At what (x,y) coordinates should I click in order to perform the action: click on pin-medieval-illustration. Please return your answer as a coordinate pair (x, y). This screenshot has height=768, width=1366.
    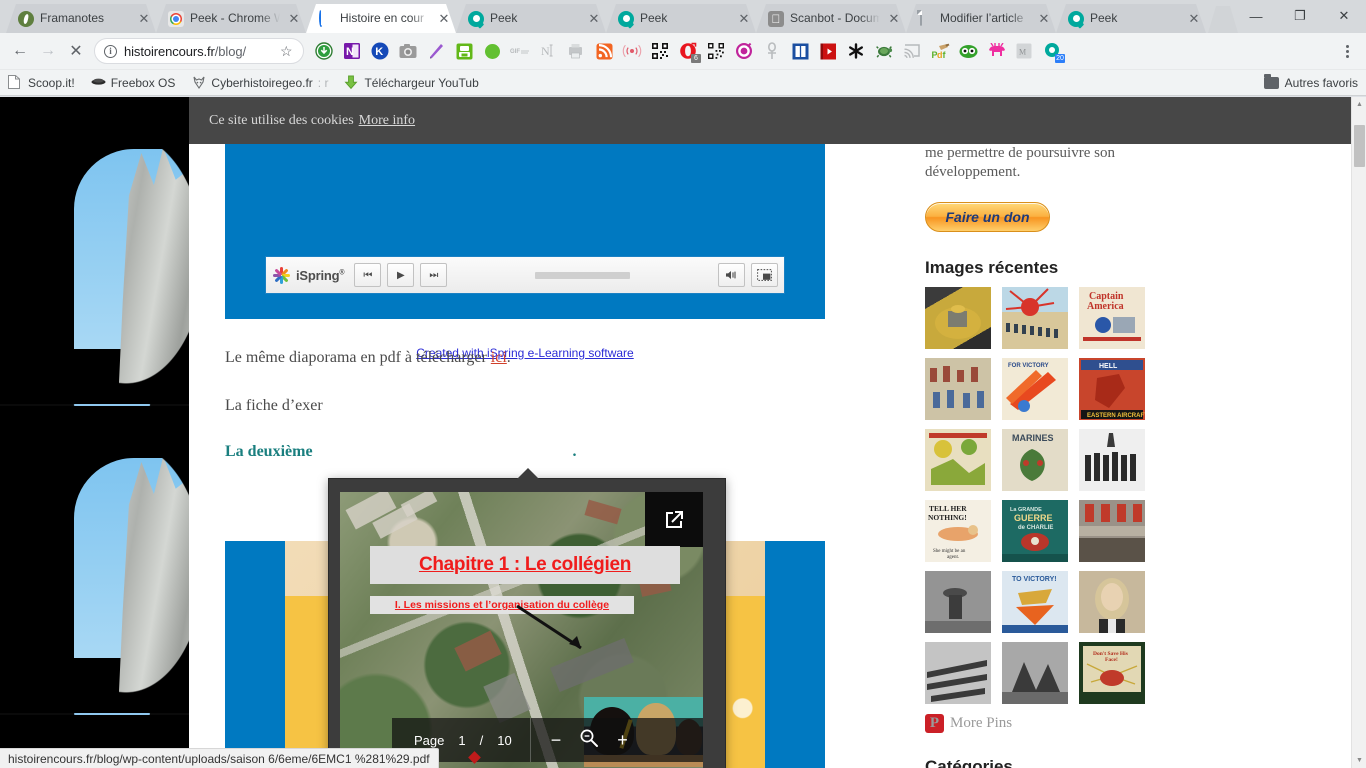
    Looking at the image, I should click on (958, 389).